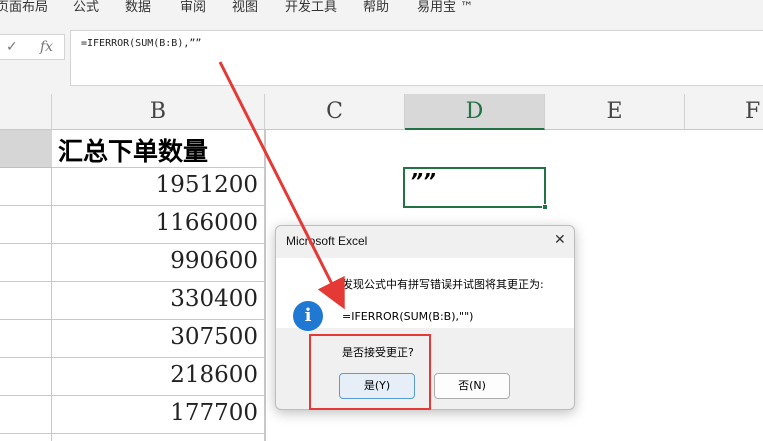 Image resolution: width=763 pixels, height=441 pixels. What do you see at coordinates (158, 415) in the screenshot?
I see `table-row: 177700` at bounding box center [158, 415].